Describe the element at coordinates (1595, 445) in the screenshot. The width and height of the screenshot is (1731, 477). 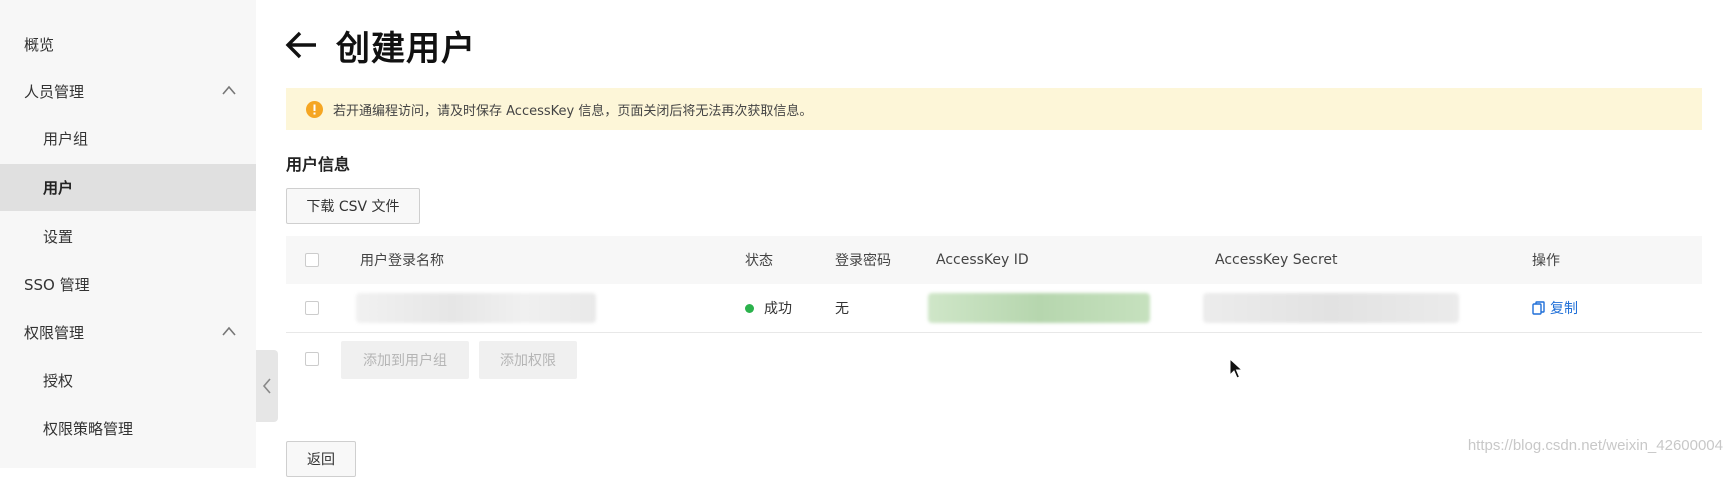
I see `watermark: https://blog.csdn.net/weixin_42600004` at that location.